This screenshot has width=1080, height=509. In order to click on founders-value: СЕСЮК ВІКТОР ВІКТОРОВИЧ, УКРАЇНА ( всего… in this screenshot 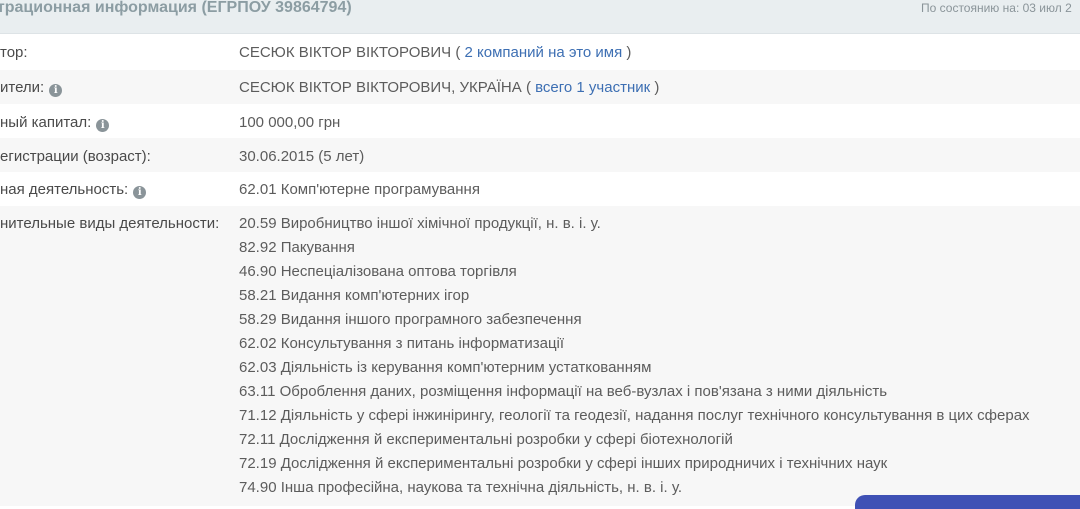, I will do `click(449, 87)`.